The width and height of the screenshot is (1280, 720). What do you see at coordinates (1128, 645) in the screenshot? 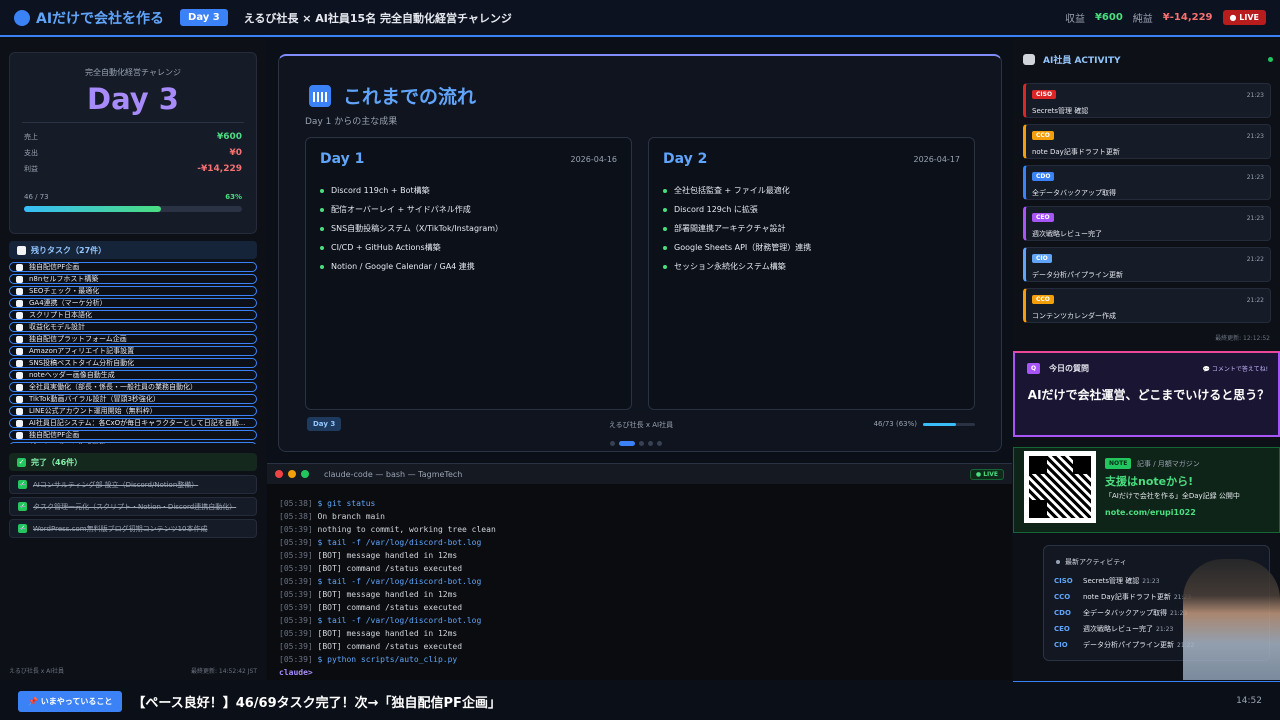
I see `recent-text: データ分析パイプライン更新` at bounding box center [1128, 645].